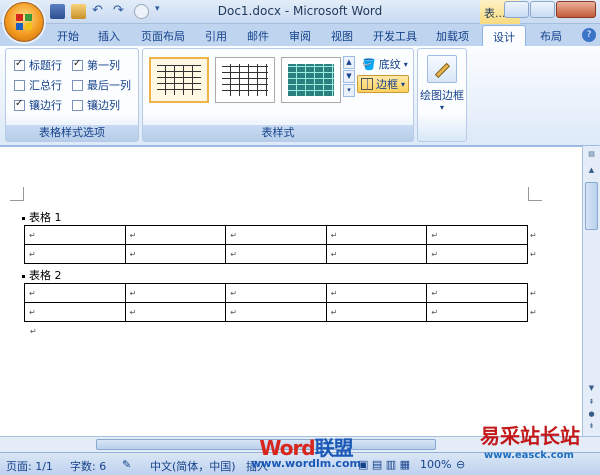  Describe the element at coordinates (589, 35) in the screenshot. I see `help-icon: ?` at that location.